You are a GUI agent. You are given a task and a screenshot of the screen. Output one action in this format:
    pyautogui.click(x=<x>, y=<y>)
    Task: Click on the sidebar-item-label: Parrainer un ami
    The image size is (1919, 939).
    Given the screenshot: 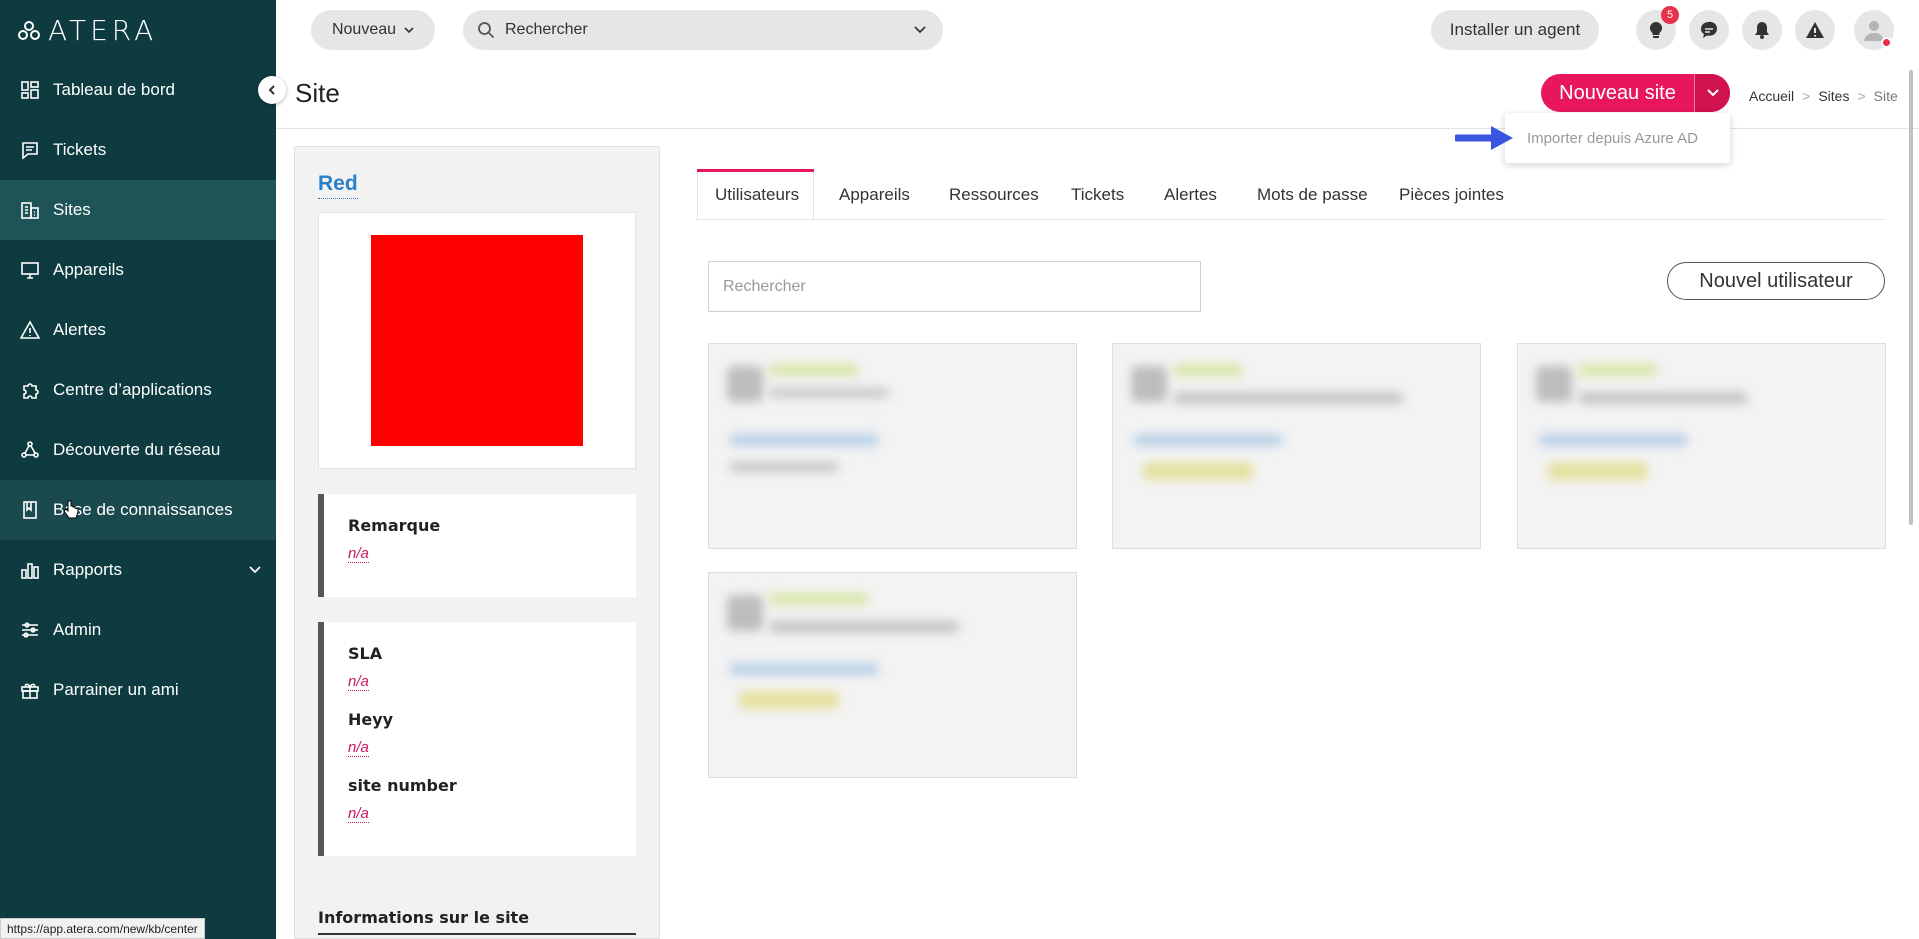 What is the action you would take?
    pyautogui.click(x=116, y=689)
    